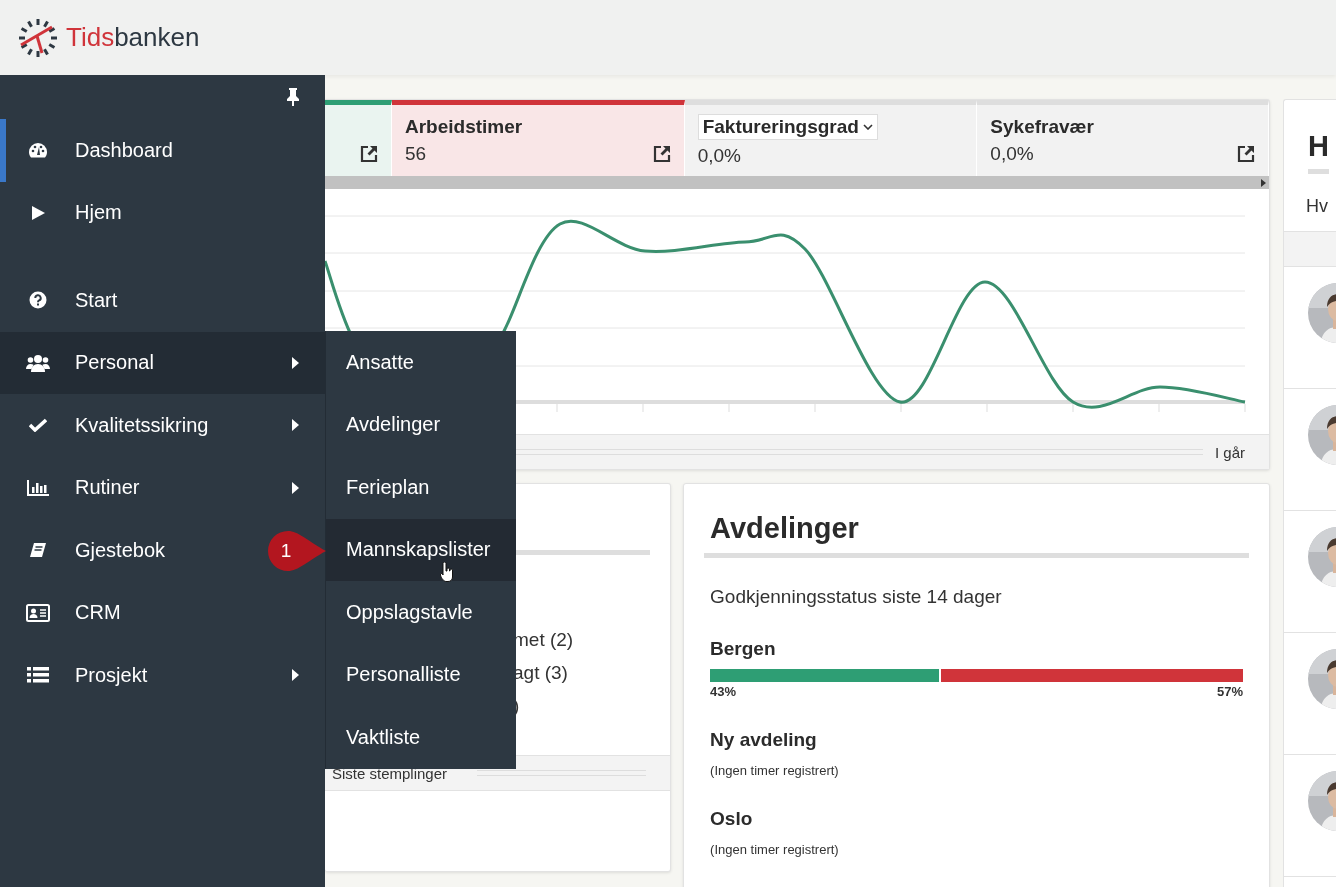  What do you see at coordinates (743, 649) in the screenshot?
I see `department-name: Bergen` at bounding box center [743, 649].